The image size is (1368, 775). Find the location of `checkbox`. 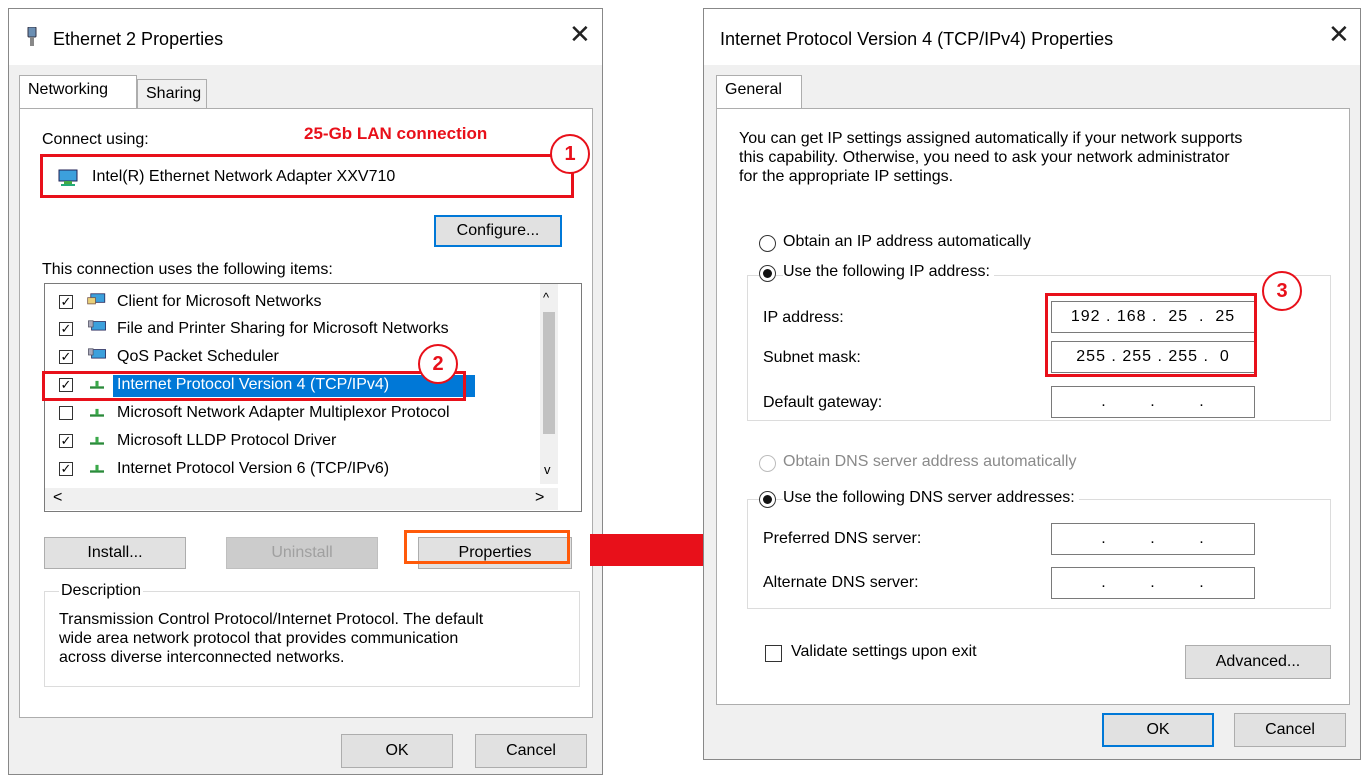

checkbox is located at coordinates (66, 413).